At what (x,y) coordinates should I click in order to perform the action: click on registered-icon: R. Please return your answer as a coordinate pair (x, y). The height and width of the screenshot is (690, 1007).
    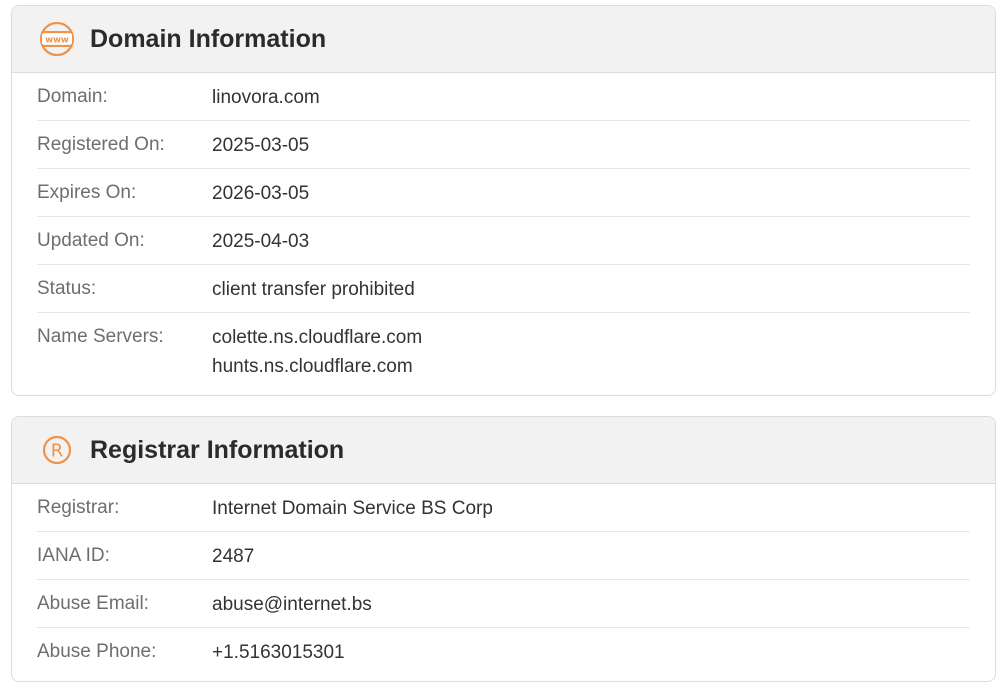
    Looking at the image, I should click on (57, 450).